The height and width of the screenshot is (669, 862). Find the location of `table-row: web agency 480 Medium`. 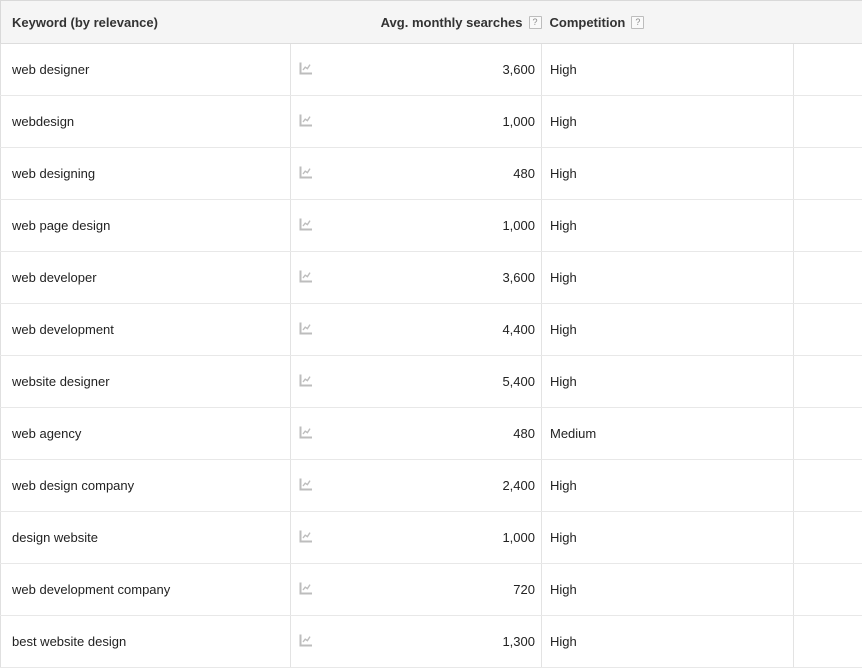

table-row: web agency 480 Medium is located at coordinates (431, 433).